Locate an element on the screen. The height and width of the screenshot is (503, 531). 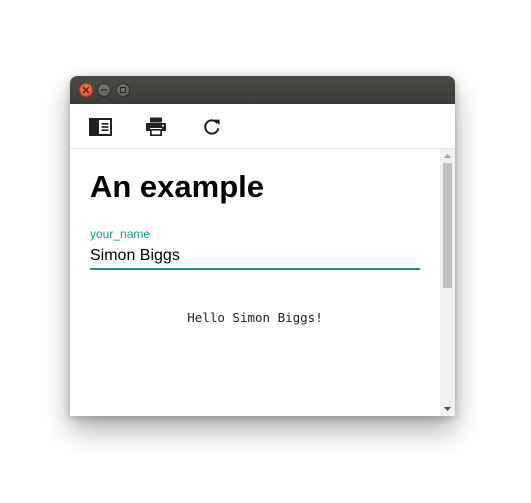
sidebar-toggle-button is located at coordinates (100, 127).